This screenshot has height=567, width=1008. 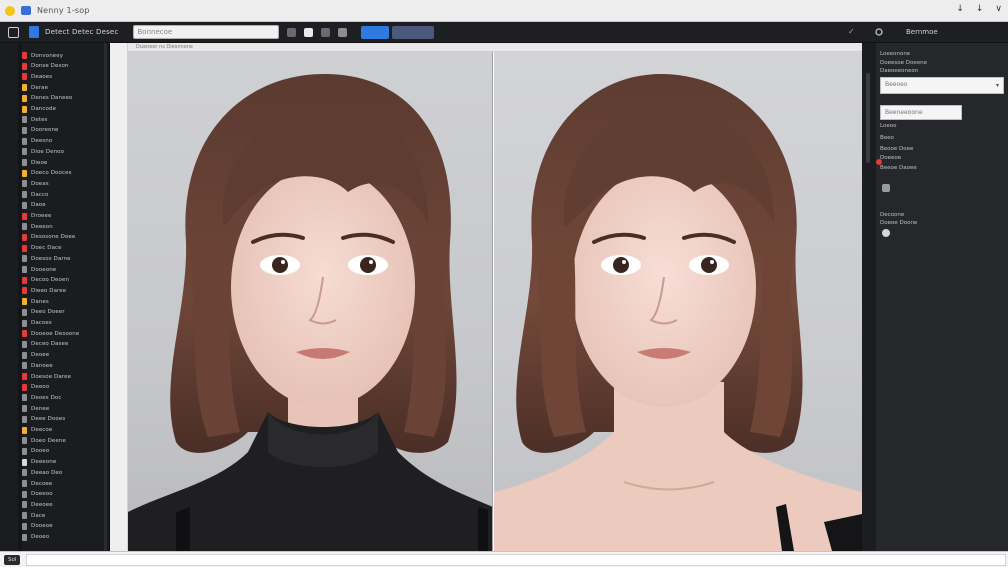 I want to click on brush-icon, so click(x=291, y=32).